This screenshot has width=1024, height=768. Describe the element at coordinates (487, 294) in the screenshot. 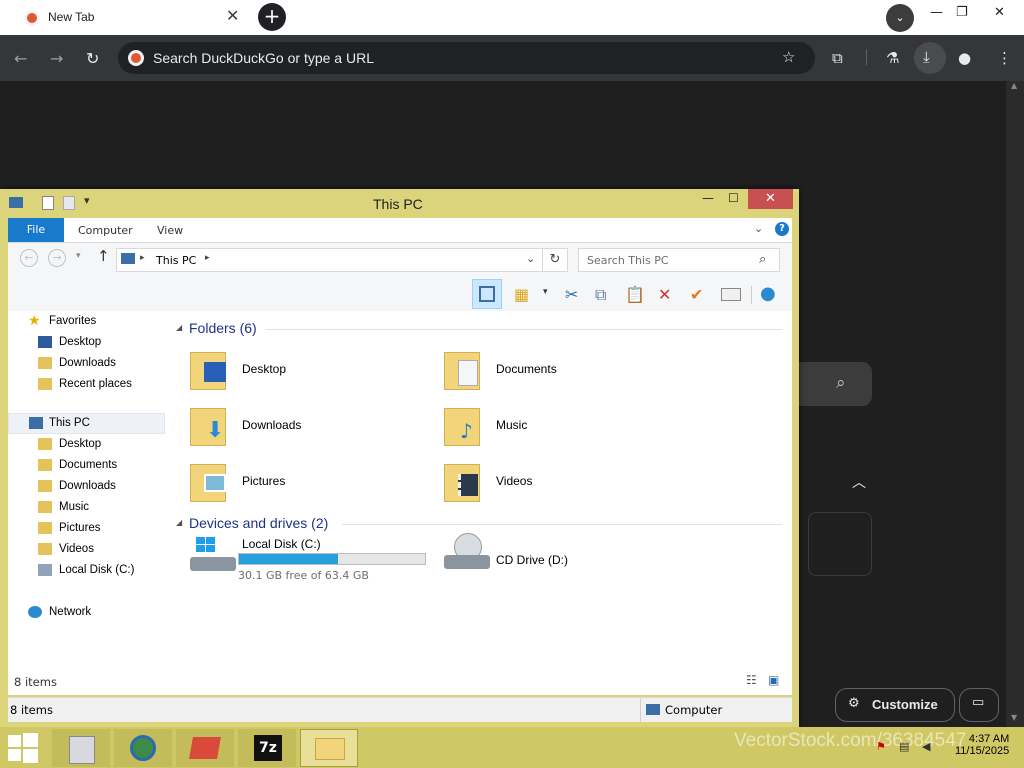

I see `preview-pane-button` at that location.